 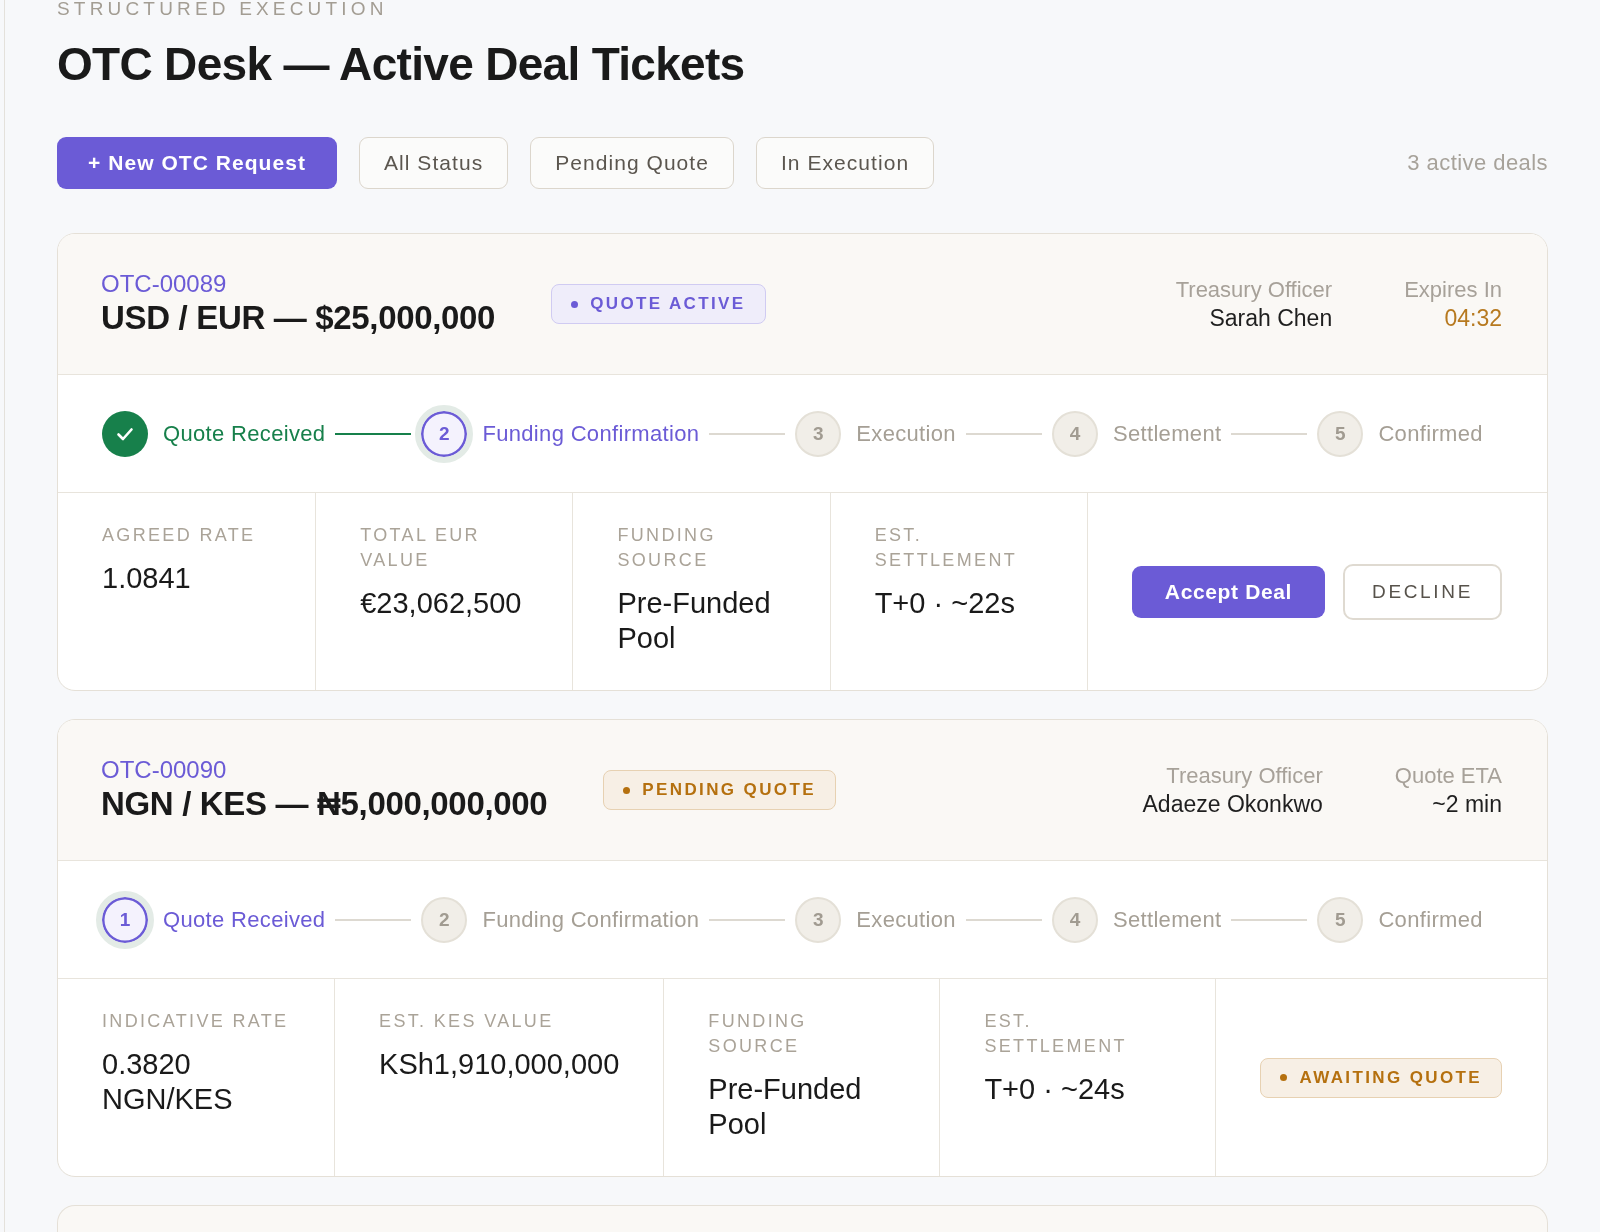 I want to click on deal-id: OTC-00090, so click(x=164, y=770).